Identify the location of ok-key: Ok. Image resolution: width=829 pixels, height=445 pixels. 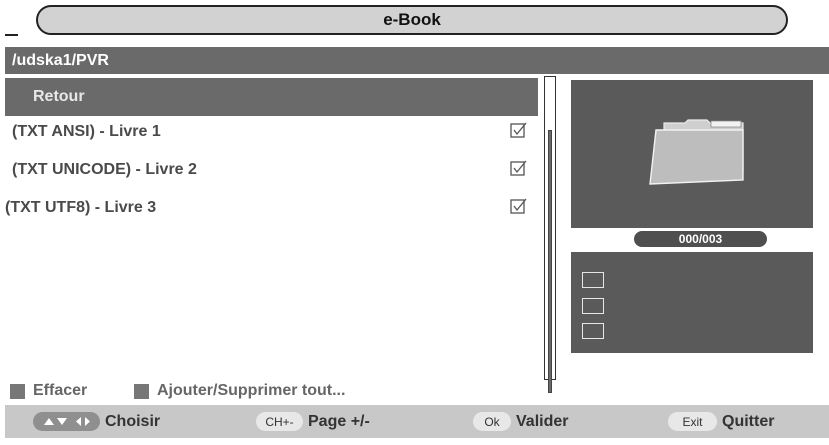
(492, 421).